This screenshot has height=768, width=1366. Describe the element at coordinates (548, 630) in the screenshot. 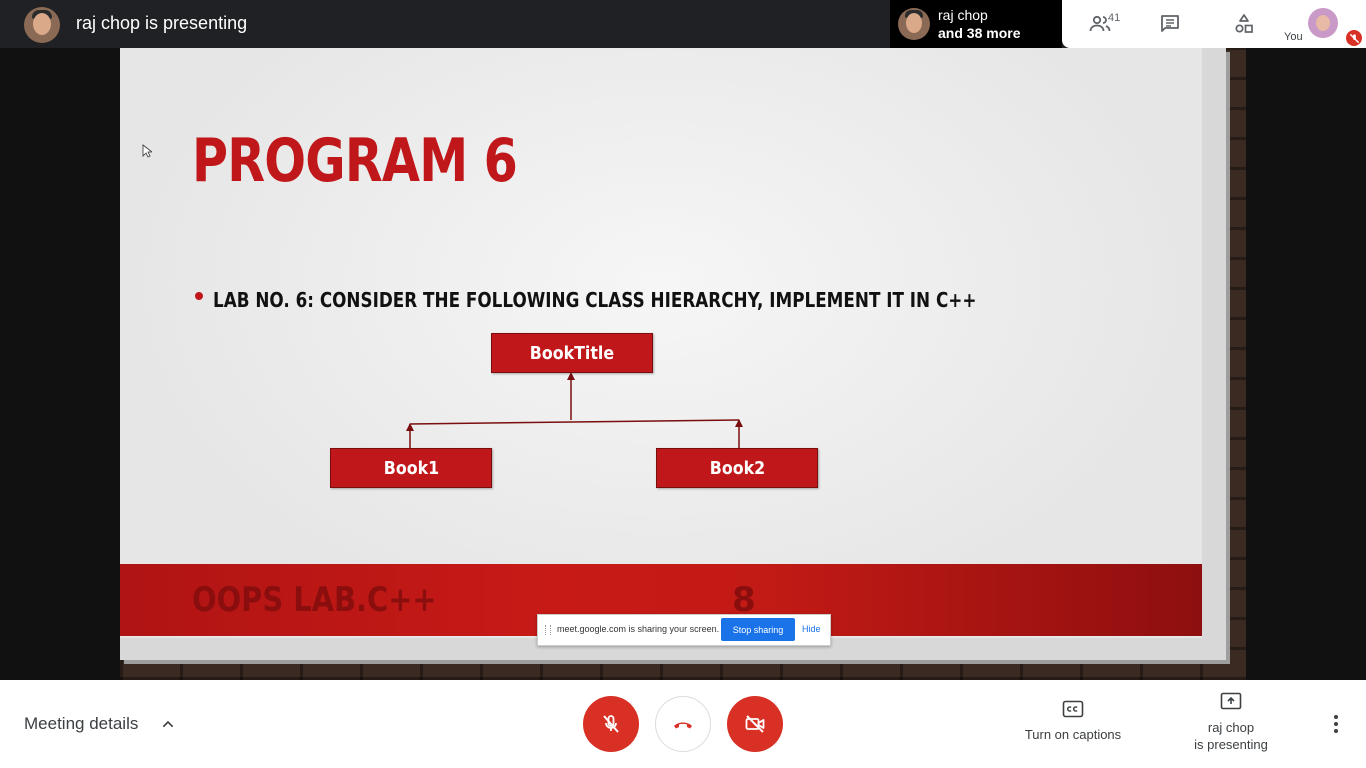

I see `drag-handle-icon` at that location.